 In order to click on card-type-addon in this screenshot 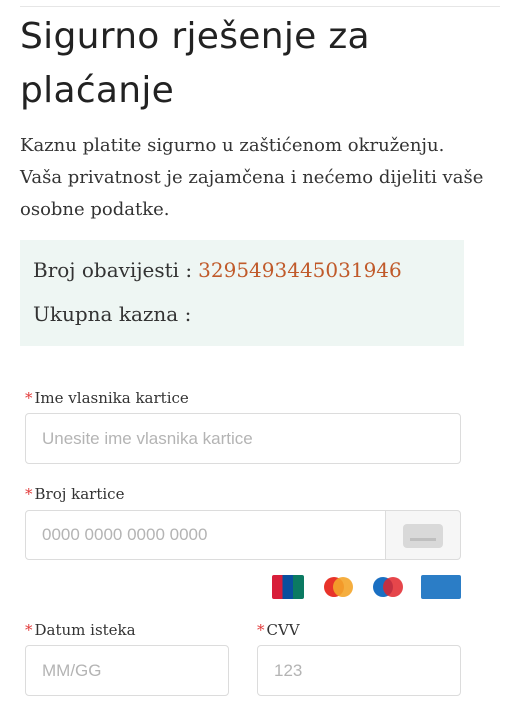, I will do `click(423, 535)`.